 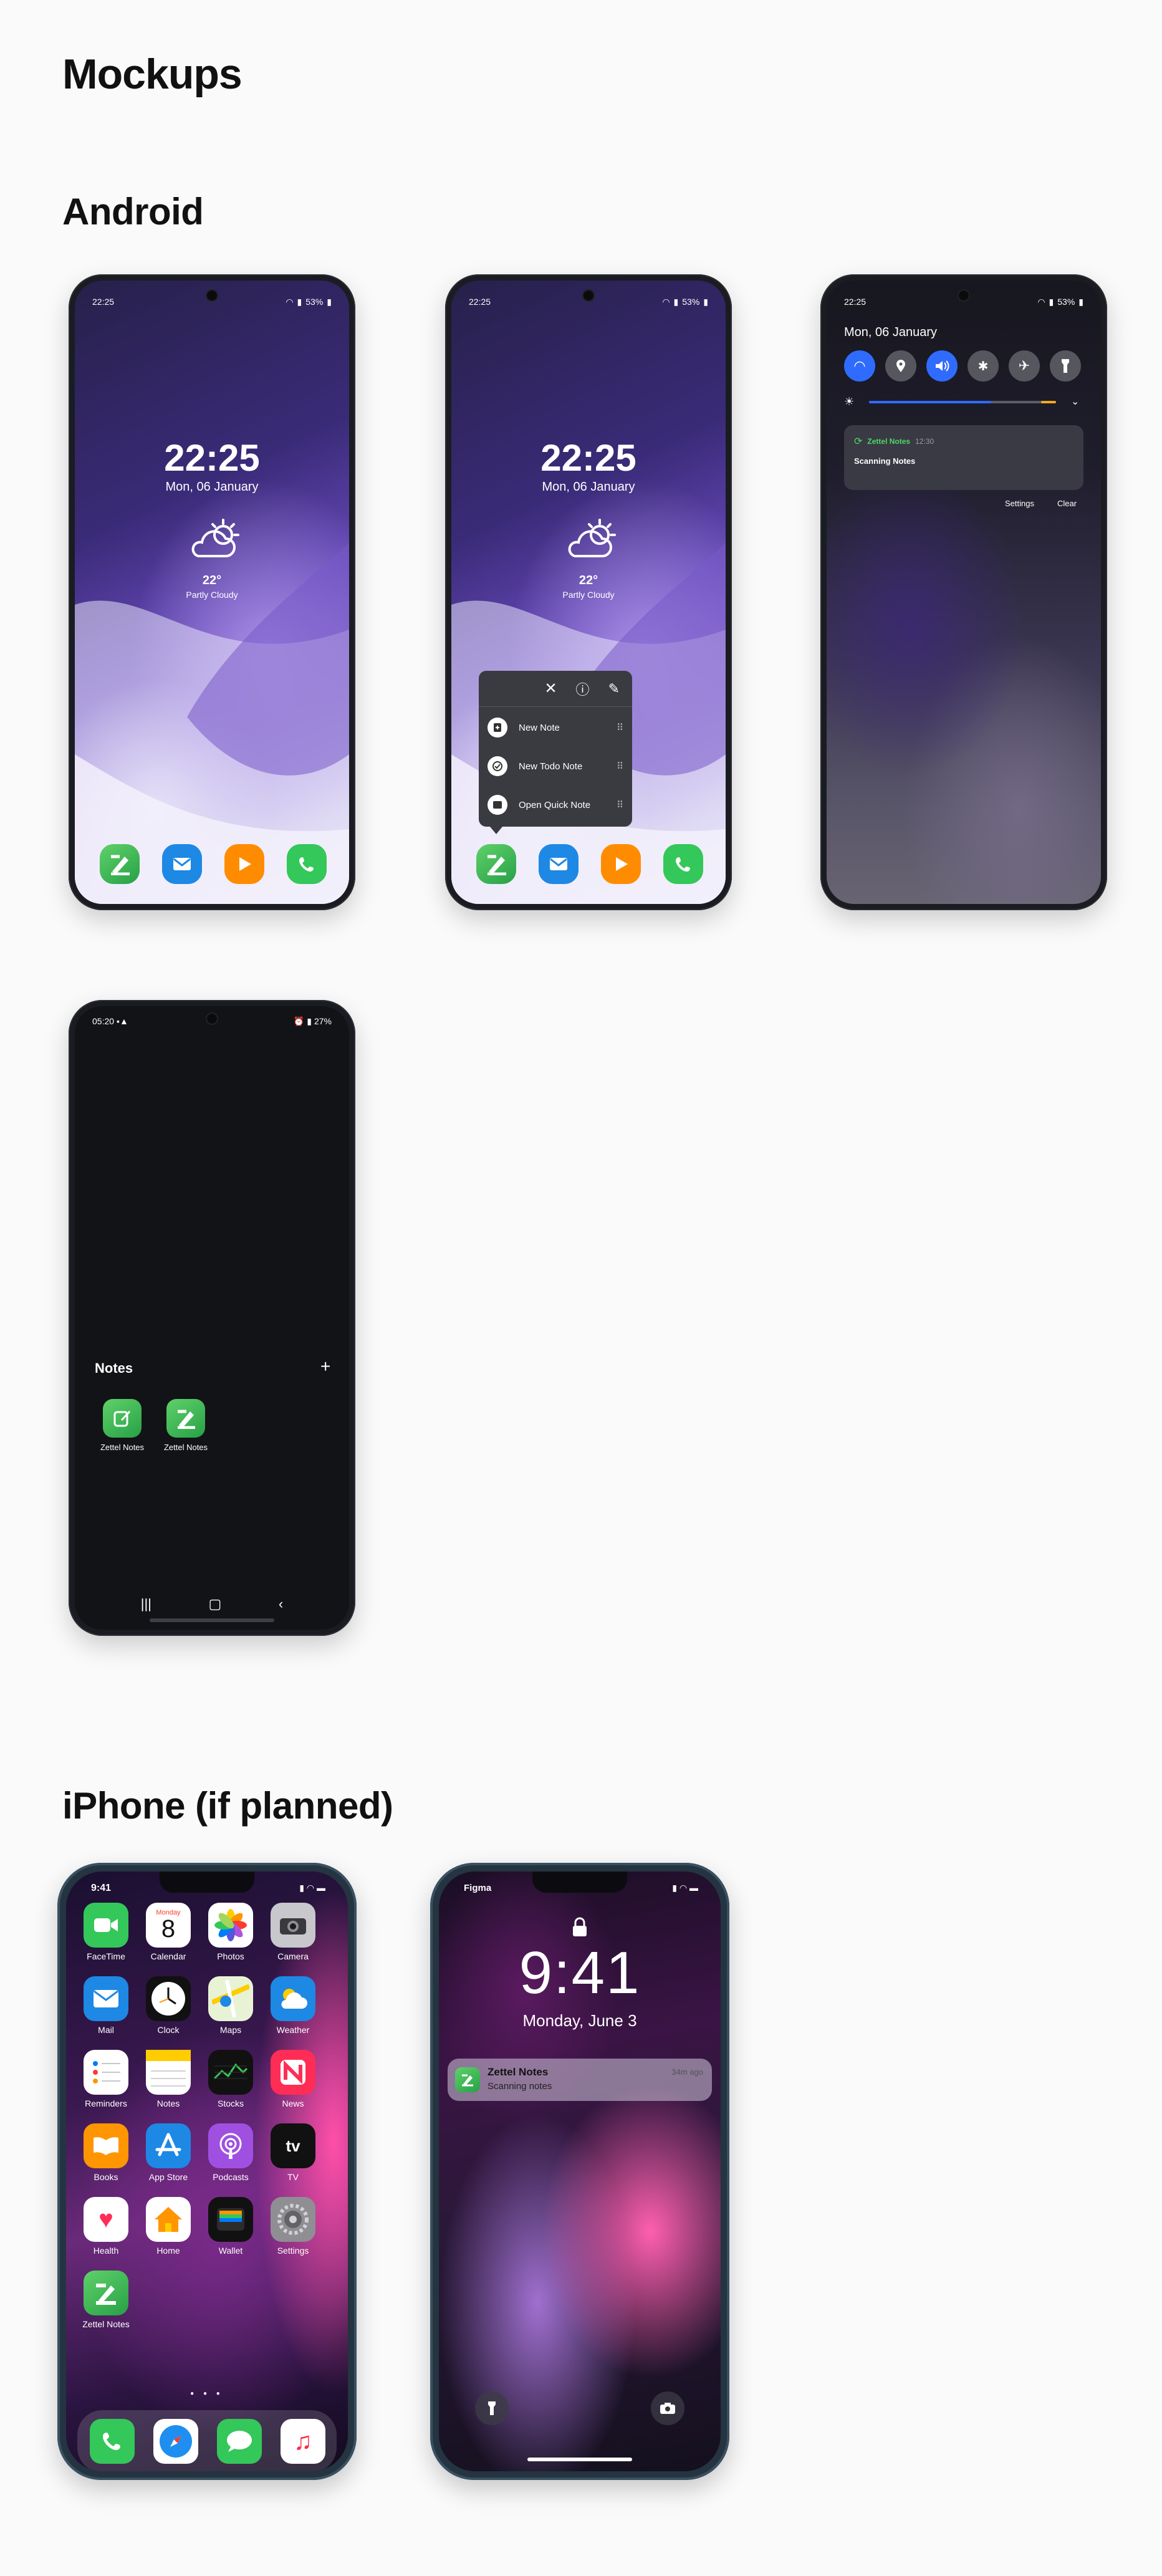 I want to click on notification-time: 12:30, so click(x=924, y=441).